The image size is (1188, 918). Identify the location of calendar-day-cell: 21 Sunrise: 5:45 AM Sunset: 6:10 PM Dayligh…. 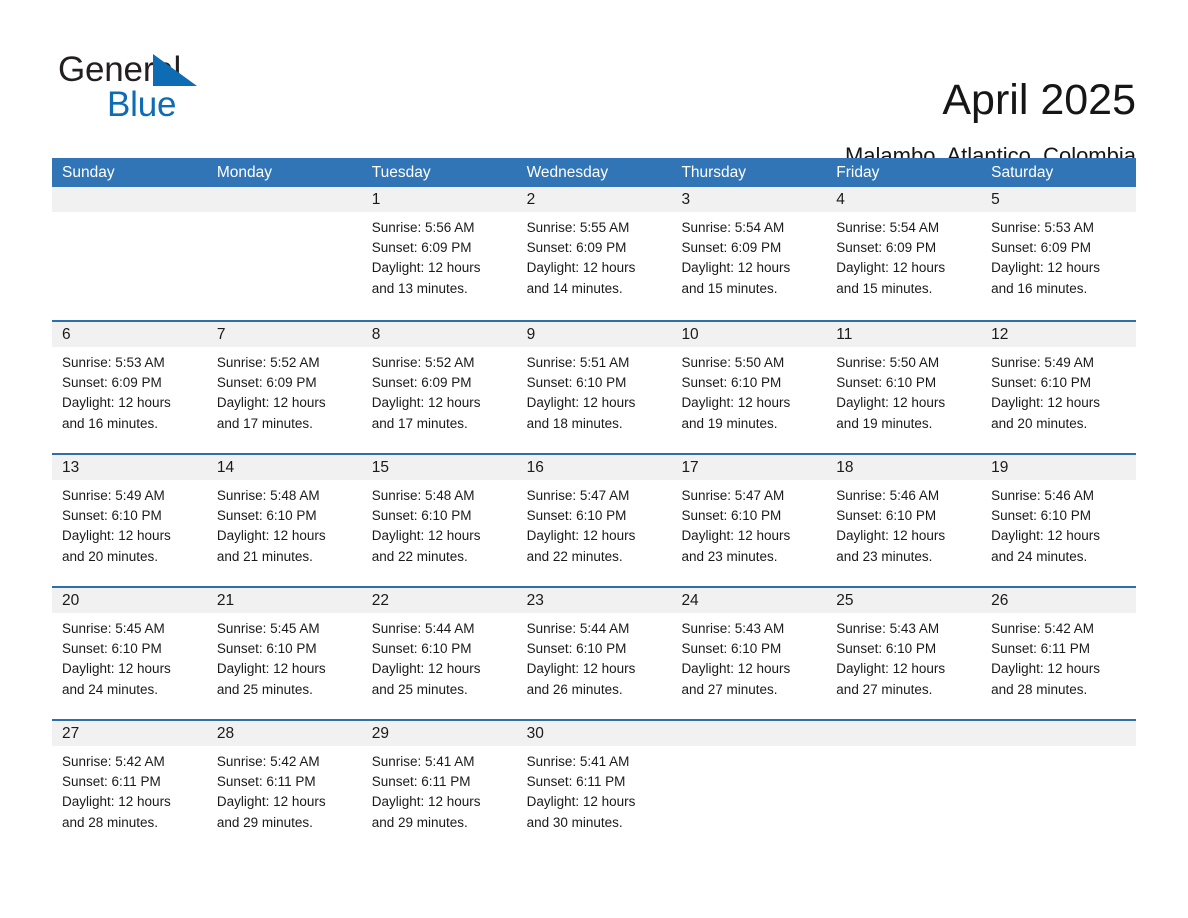
(284, 653).